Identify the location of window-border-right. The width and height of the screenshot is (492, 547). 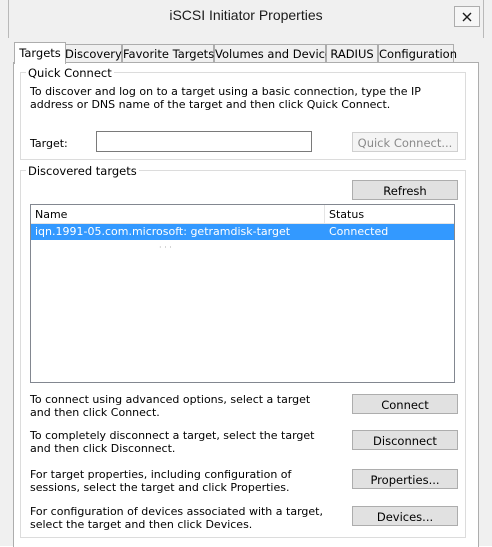
(487, 273).